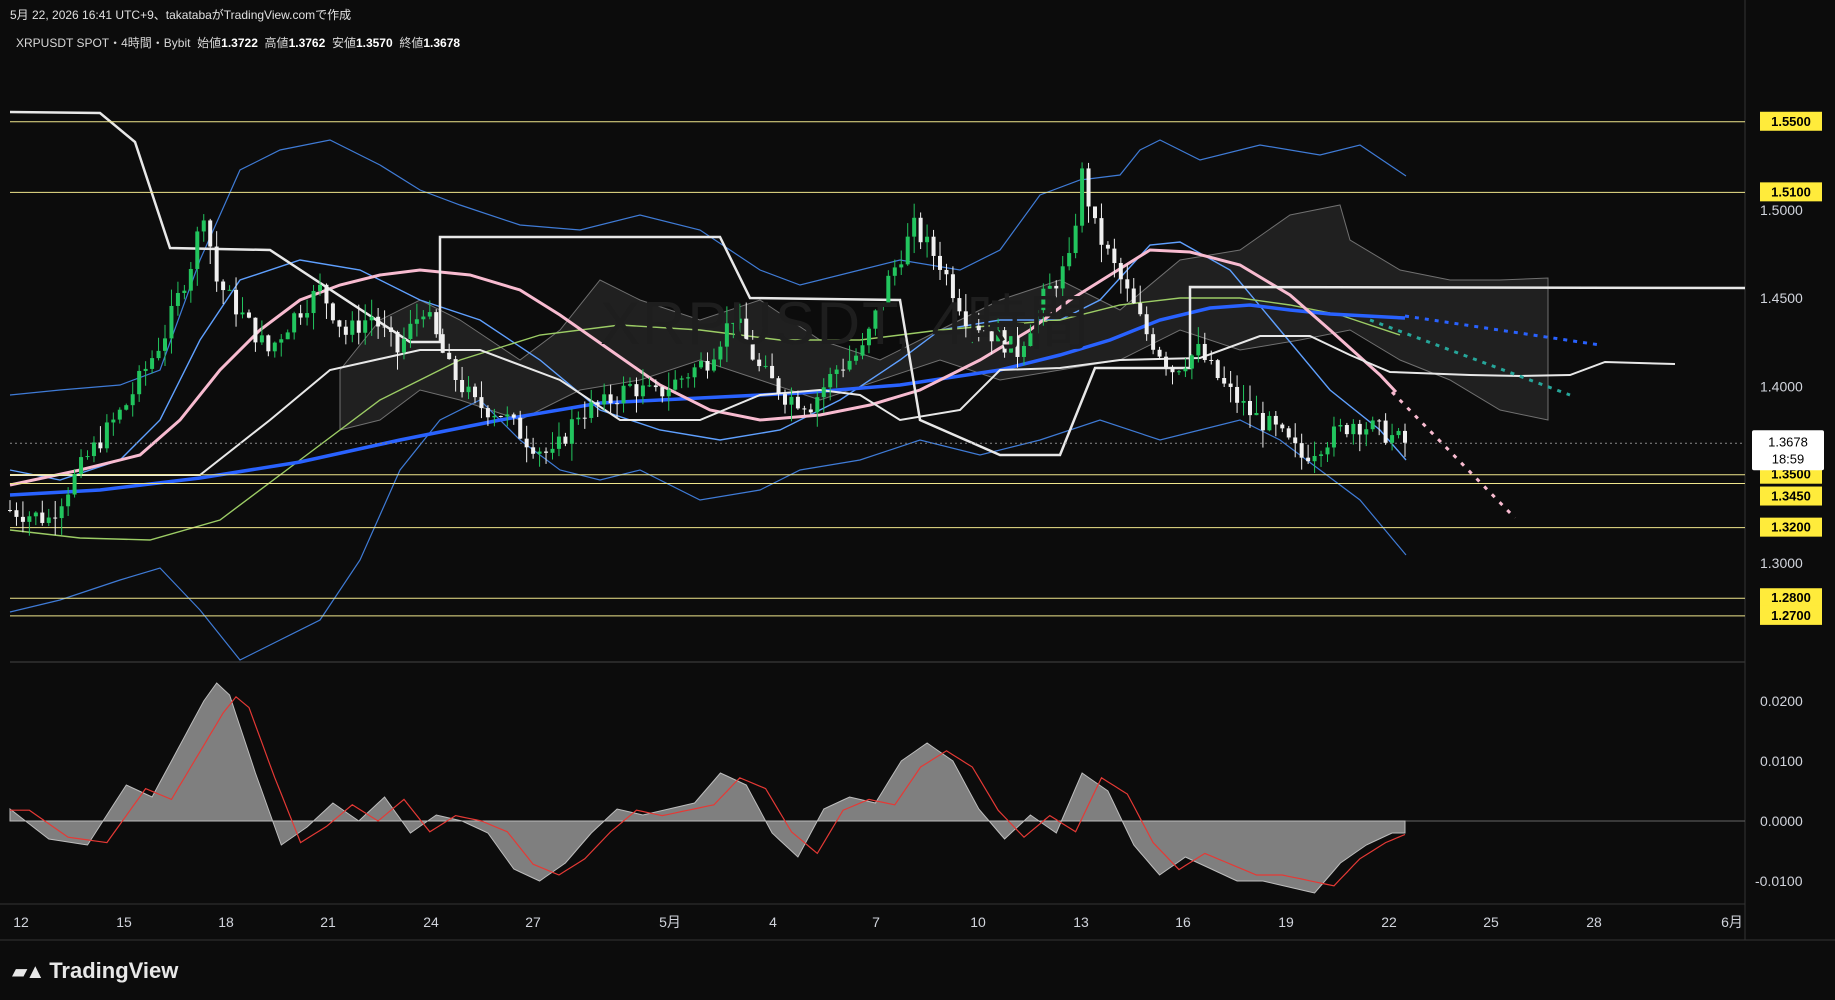  What do you see at coordinates (1781, 821) in the screenshot?
I see `oscillator-tick-label: 0.0000` at bounding box center [1781, 821].